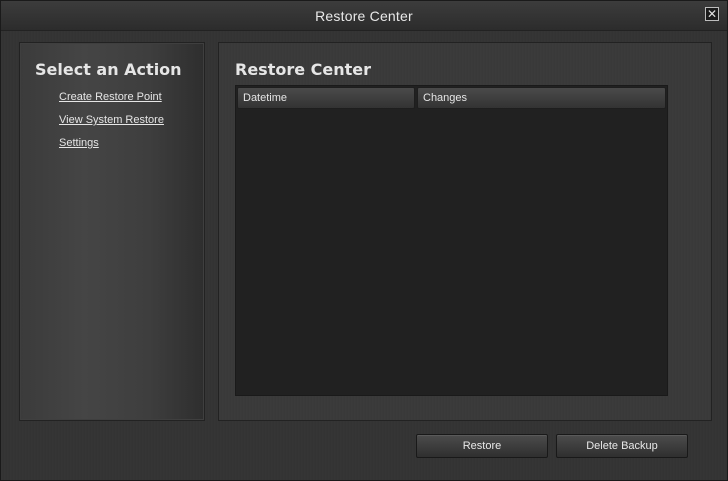 This screenshot has height=481, width=728. What do you see at coordinates (111, 120) in the screenshot?
I see `view-system-restore-link: View System Restore` at bounding box center [111, 120].